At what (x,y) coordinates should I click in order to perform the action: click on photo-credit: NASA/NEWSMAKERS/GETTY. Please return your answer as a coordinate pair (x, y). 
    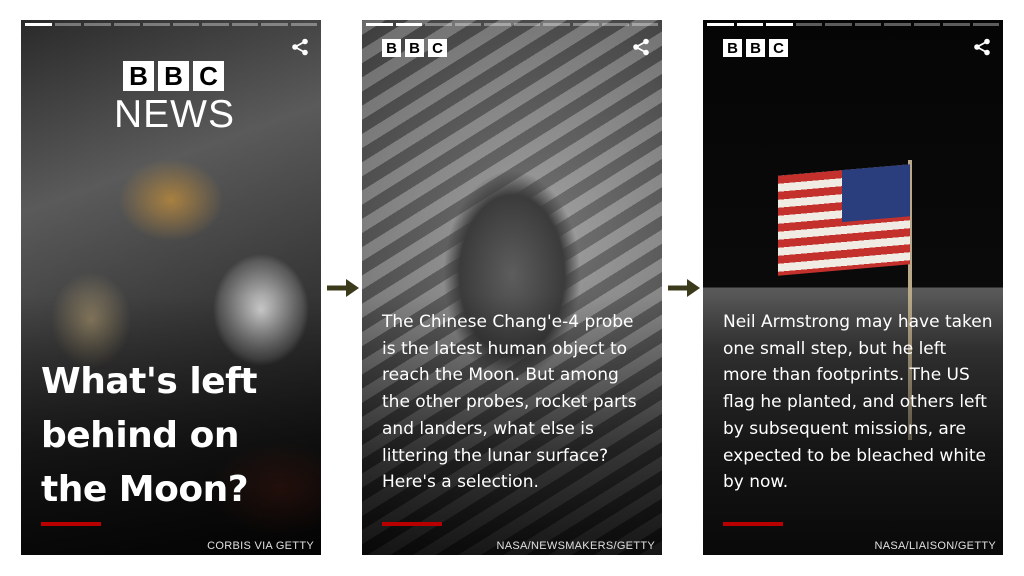
    Looking at the image, I should click on (575, 546).